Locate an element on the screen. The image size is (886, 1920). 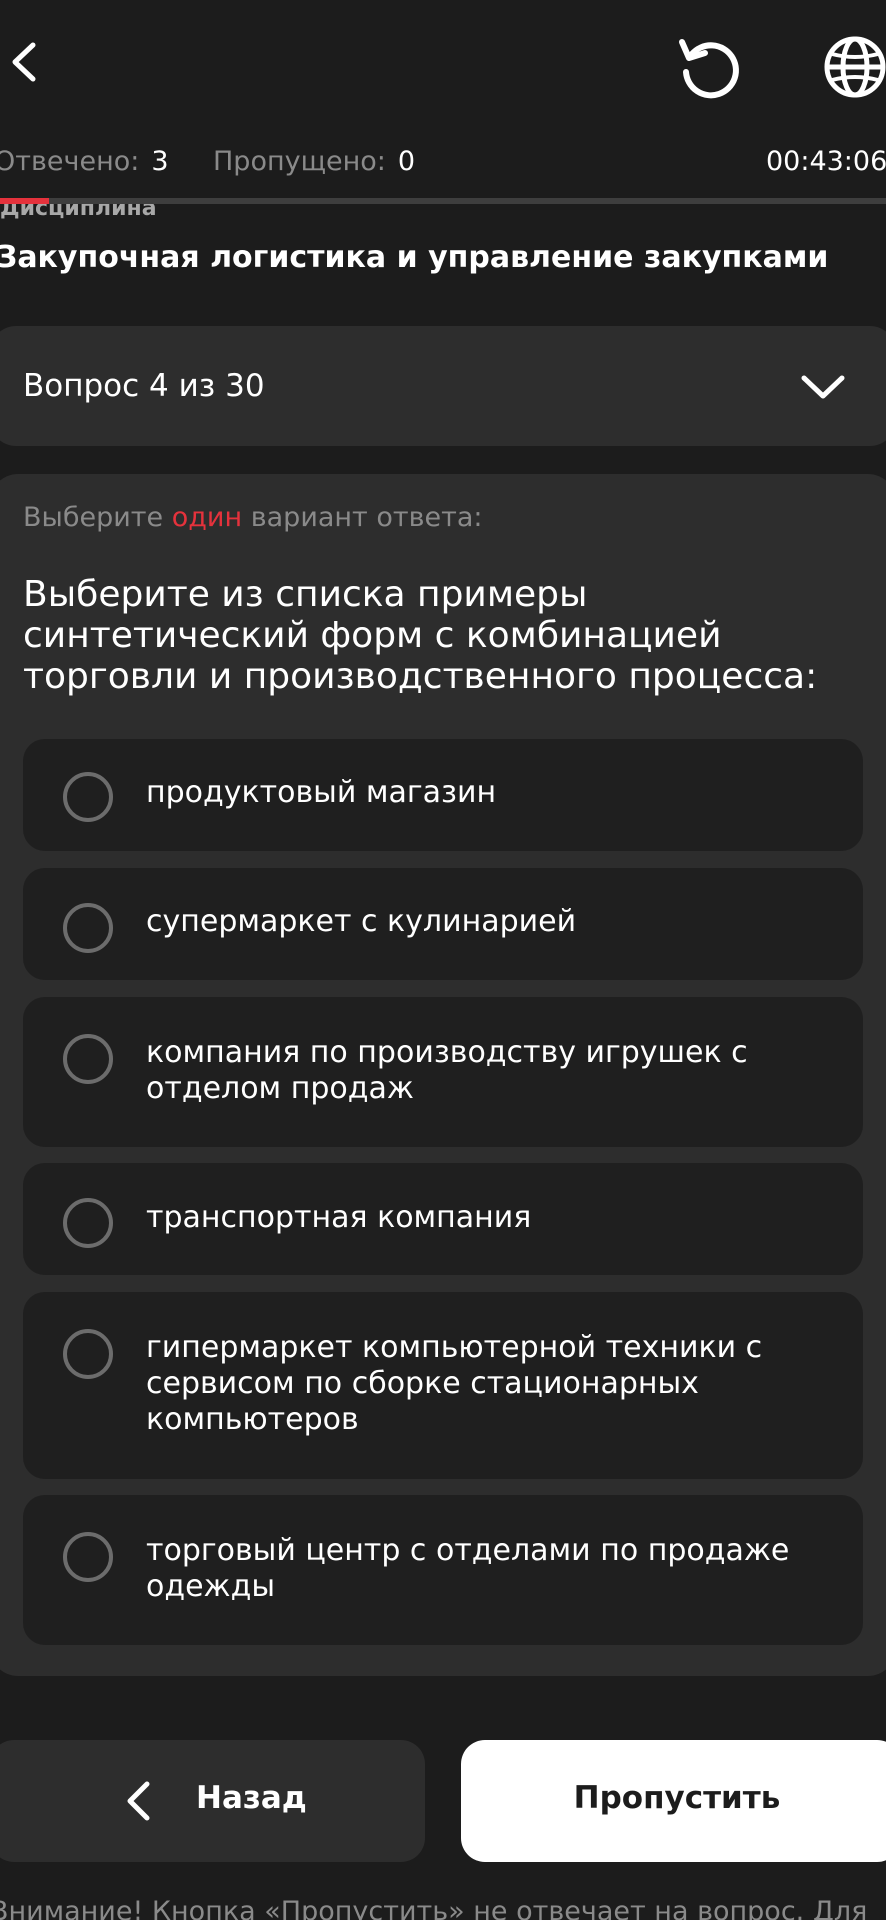
instruction-prefix: Выберите is located at coordinates (93, 517).